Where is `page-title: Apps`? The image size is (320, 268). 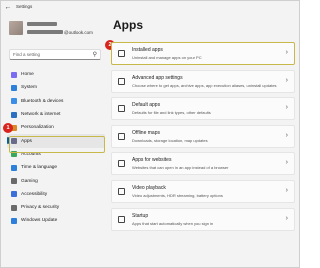
page-title: Apps is located at coordinates (128, 25).